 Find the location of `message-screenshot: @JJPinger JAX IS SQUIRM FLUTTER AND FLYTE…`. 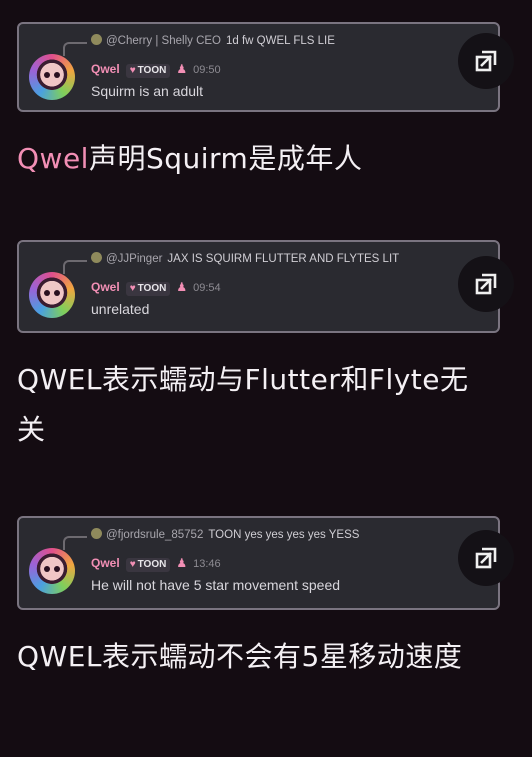

message-screenshot: @JJPinger JAX IS SQUIRM FLUTTER AND FLYTE… is located at coordinates (258, 286).